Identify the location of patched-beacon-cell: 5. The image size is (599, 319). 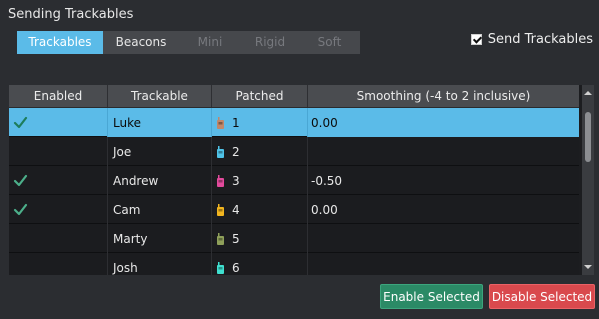
(260, 238).